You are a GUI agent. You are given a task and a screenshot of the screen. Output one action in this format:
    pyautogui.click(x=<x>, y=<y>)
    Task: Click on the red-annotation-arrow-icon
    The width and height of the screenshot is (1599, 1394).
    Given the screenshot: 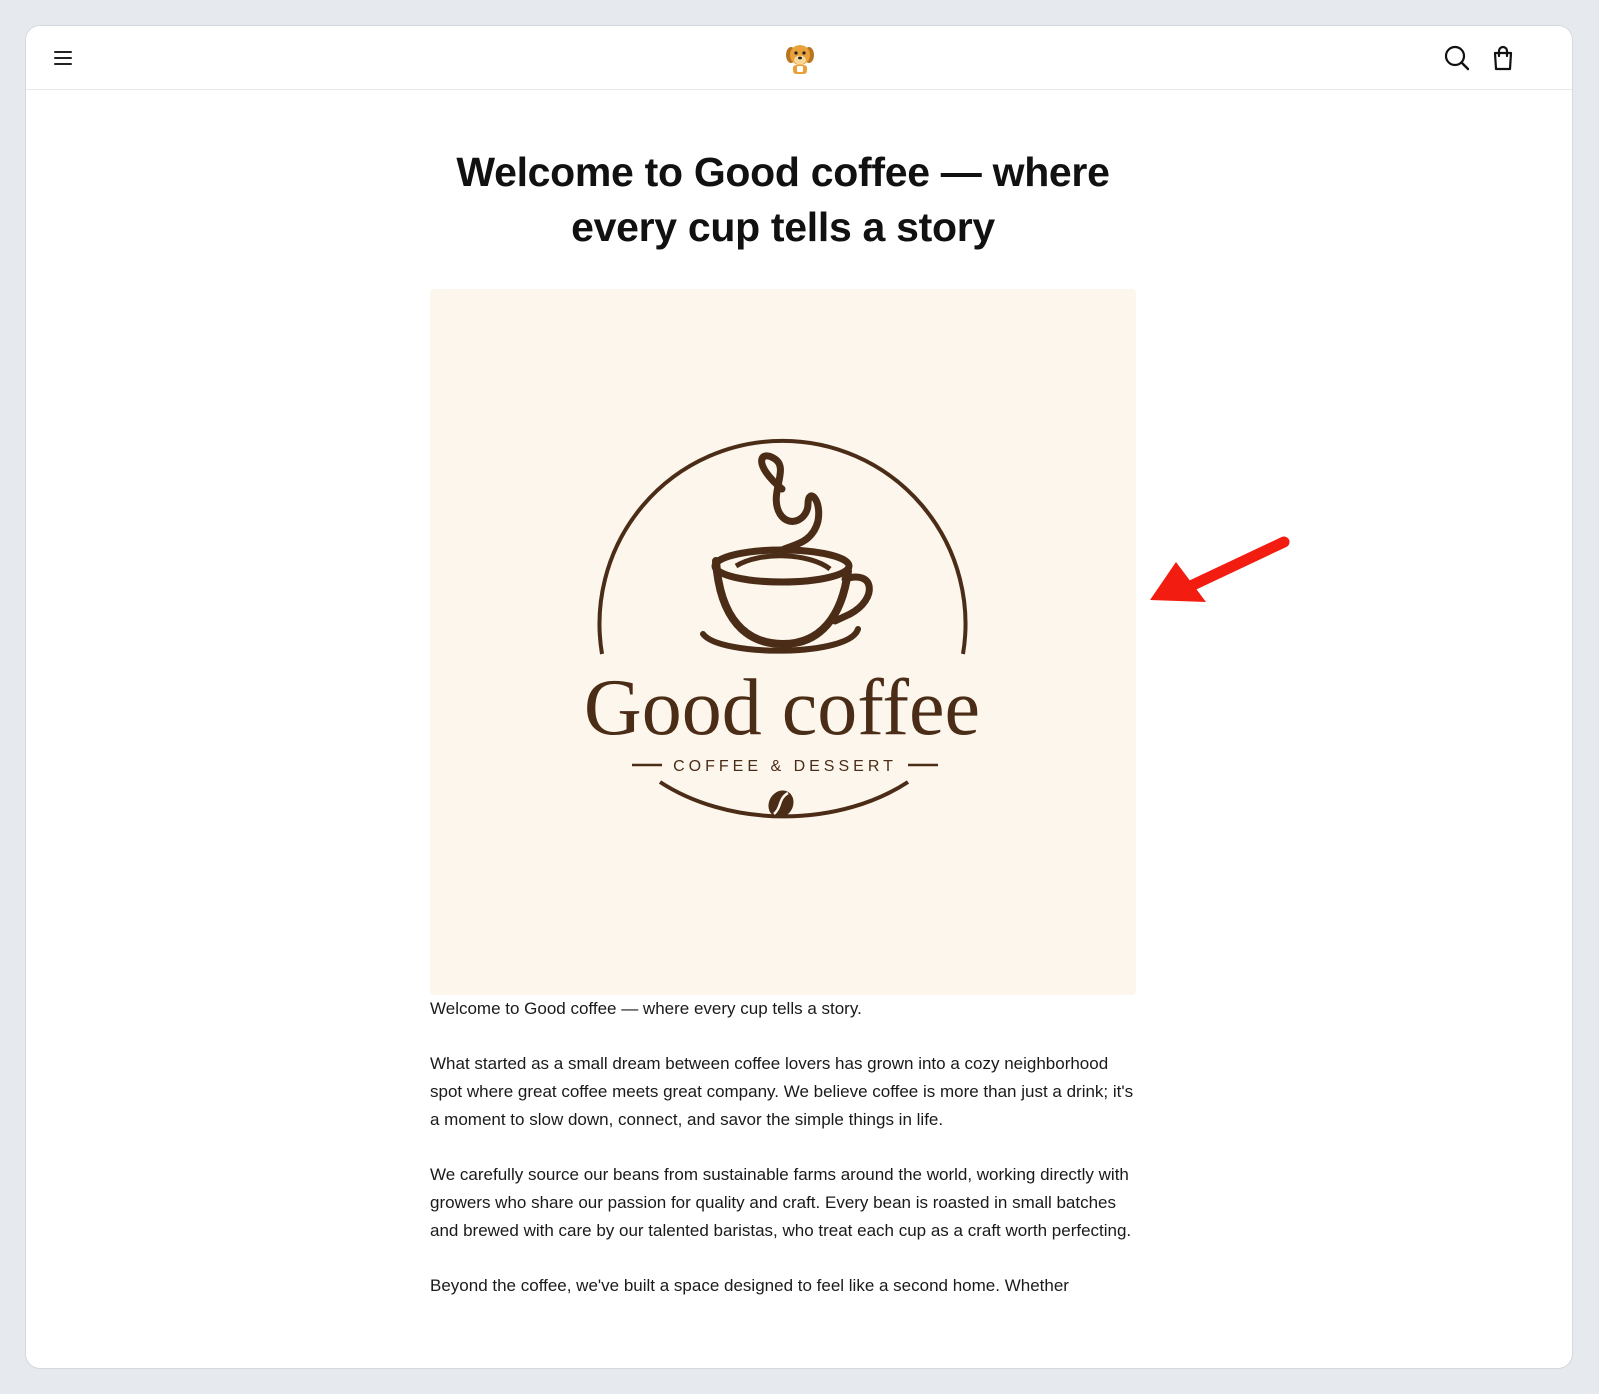 What is the action you would take?
    pyautogui.click(x=1220, y=569)
    